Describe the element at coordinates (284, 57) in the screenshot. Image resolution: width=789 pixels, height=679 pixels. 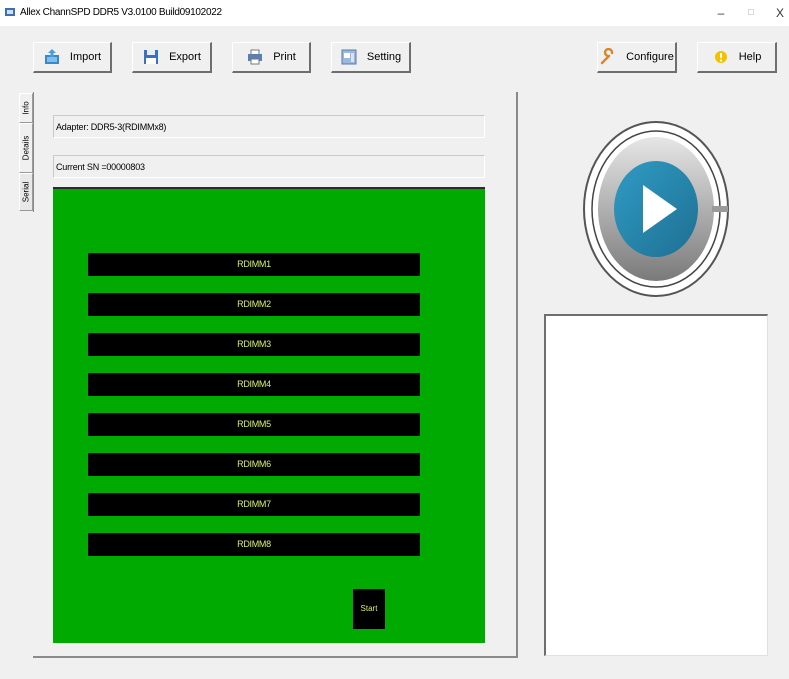
I see `print-label: Print` at that location.